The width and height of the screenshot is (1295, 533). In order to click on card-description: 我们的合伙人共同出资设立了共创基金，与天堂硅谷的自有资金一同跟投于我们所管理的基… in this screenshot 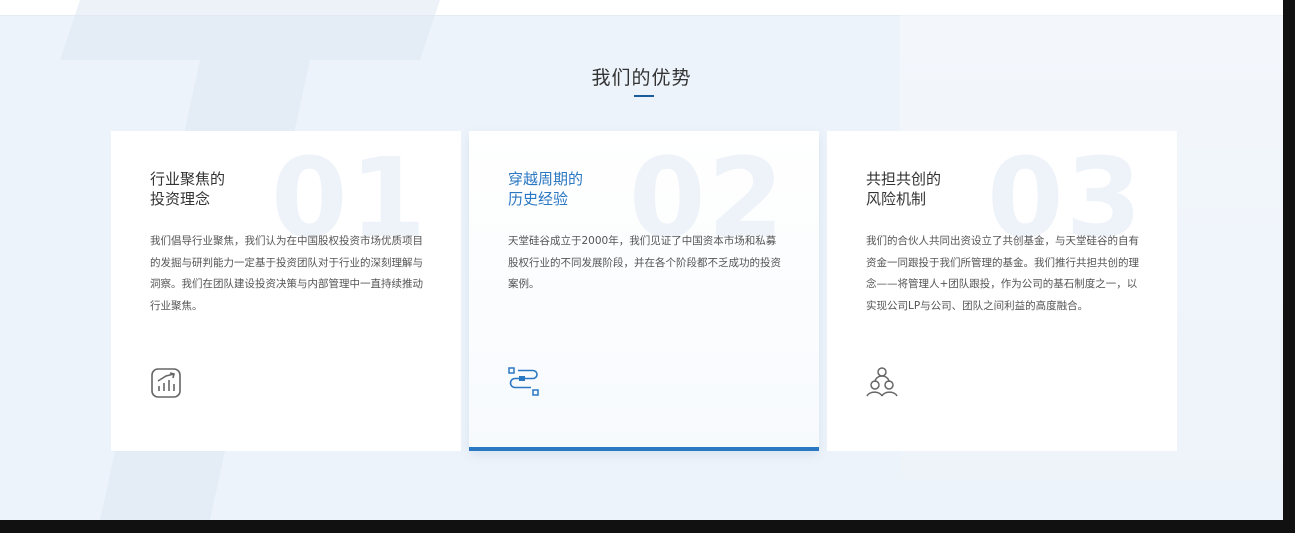, I will do `click(1002, 273)`.